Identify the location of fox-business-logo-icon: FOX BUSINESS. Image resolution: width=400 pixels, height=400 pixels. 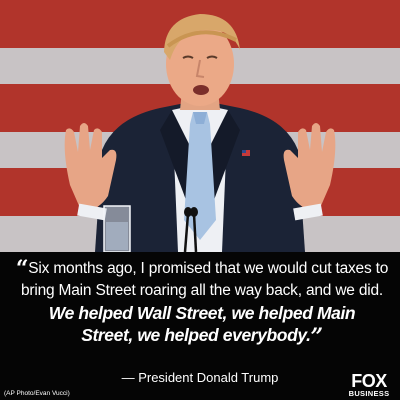
(369, 384).